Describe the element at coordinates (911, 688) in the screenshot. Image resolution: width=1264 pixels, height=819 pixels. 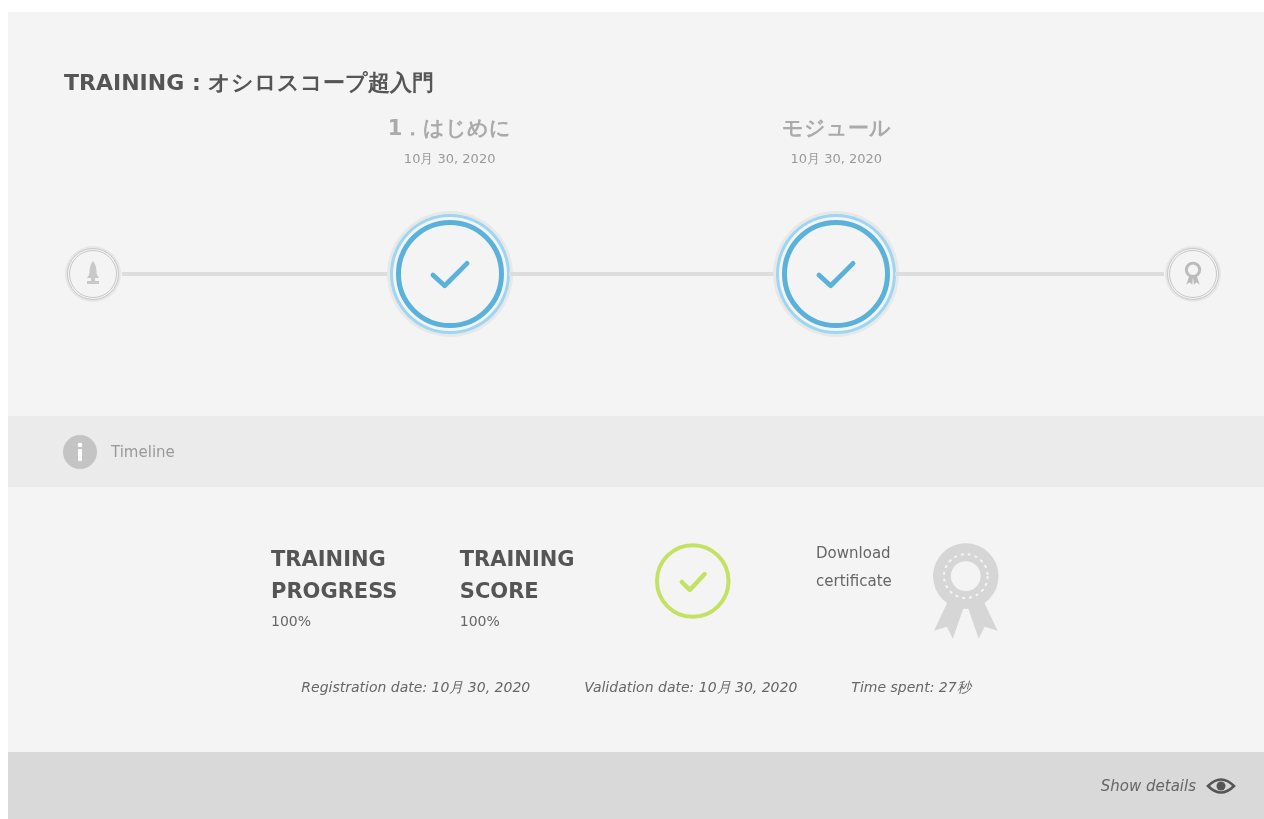
I see `date-info: Time spent: 27秒` at that location.